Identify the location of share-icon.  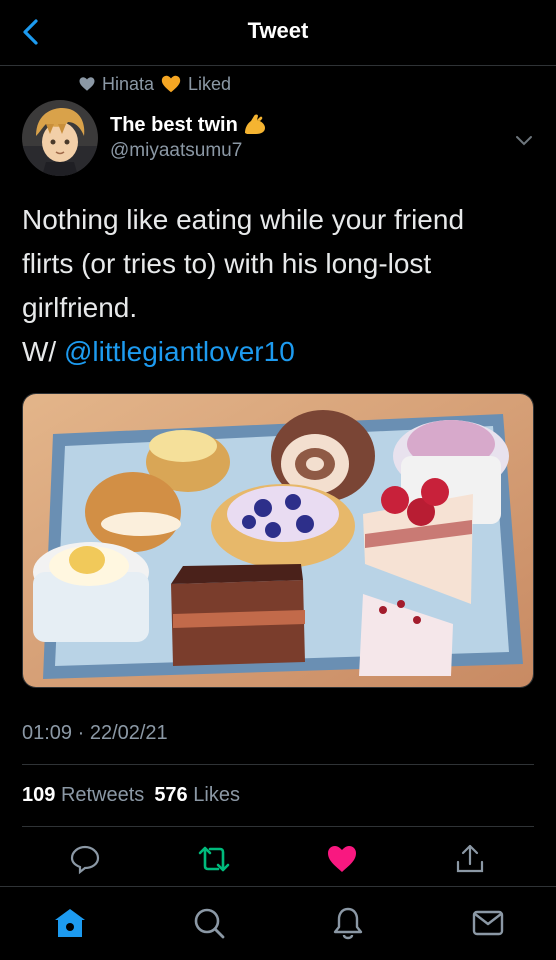
(470, 859).